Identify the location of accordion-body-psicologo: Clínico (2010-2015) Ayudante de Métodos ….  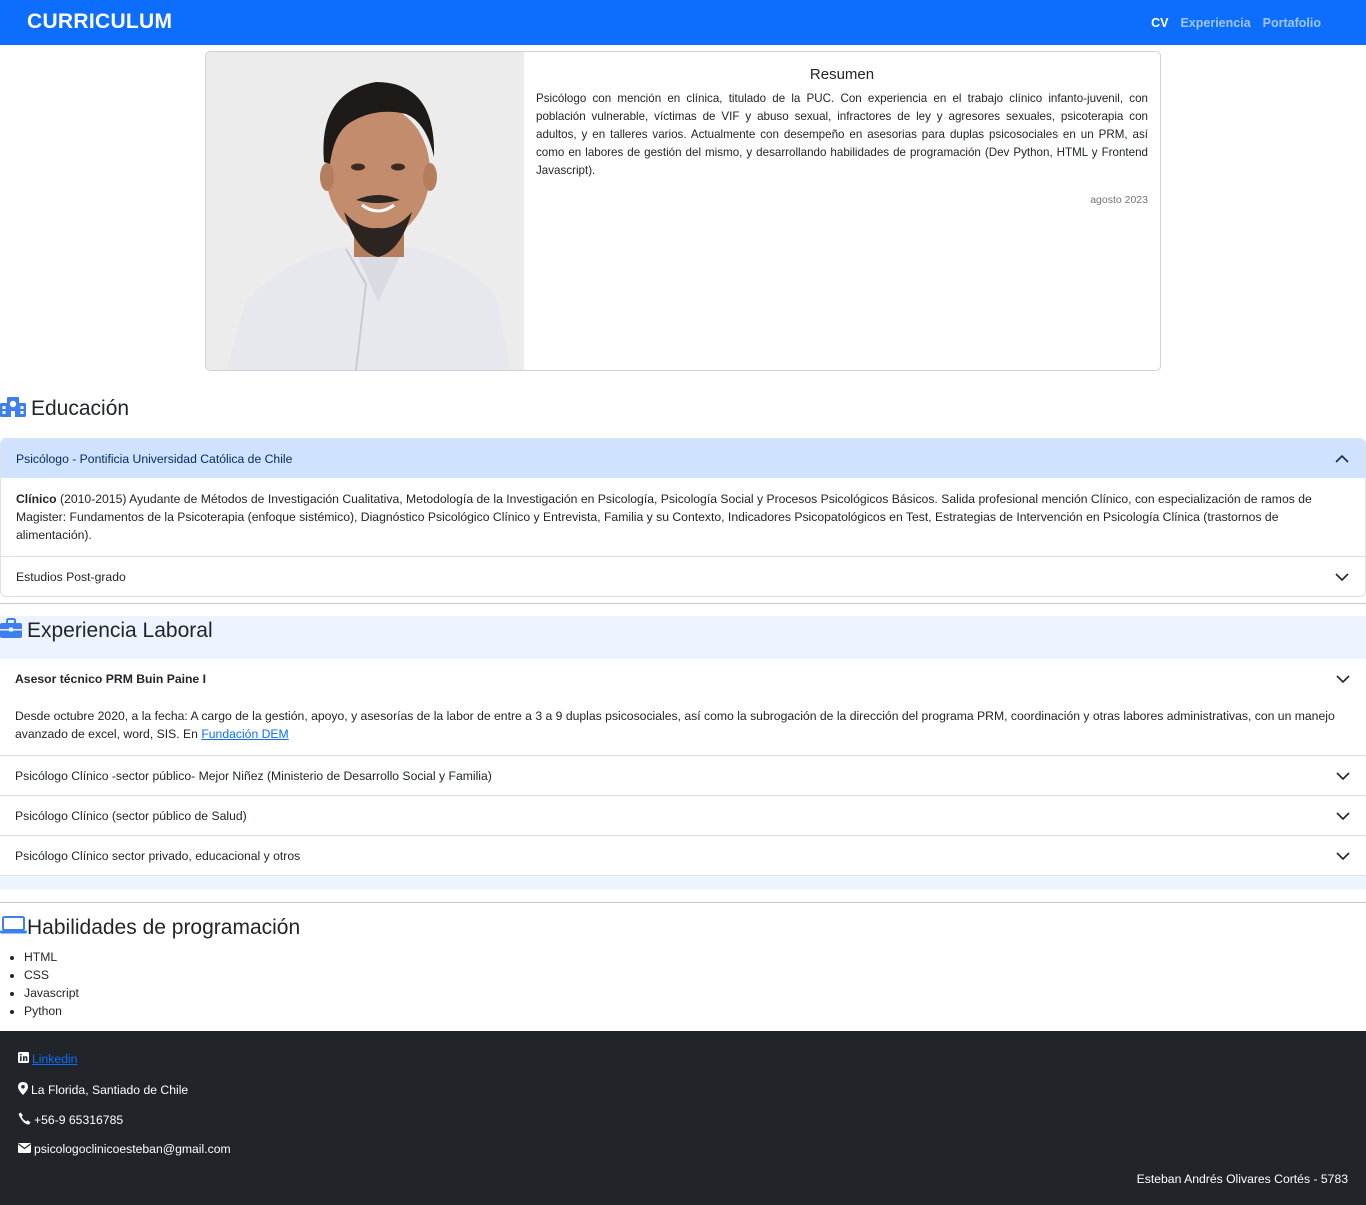
(683, 517).